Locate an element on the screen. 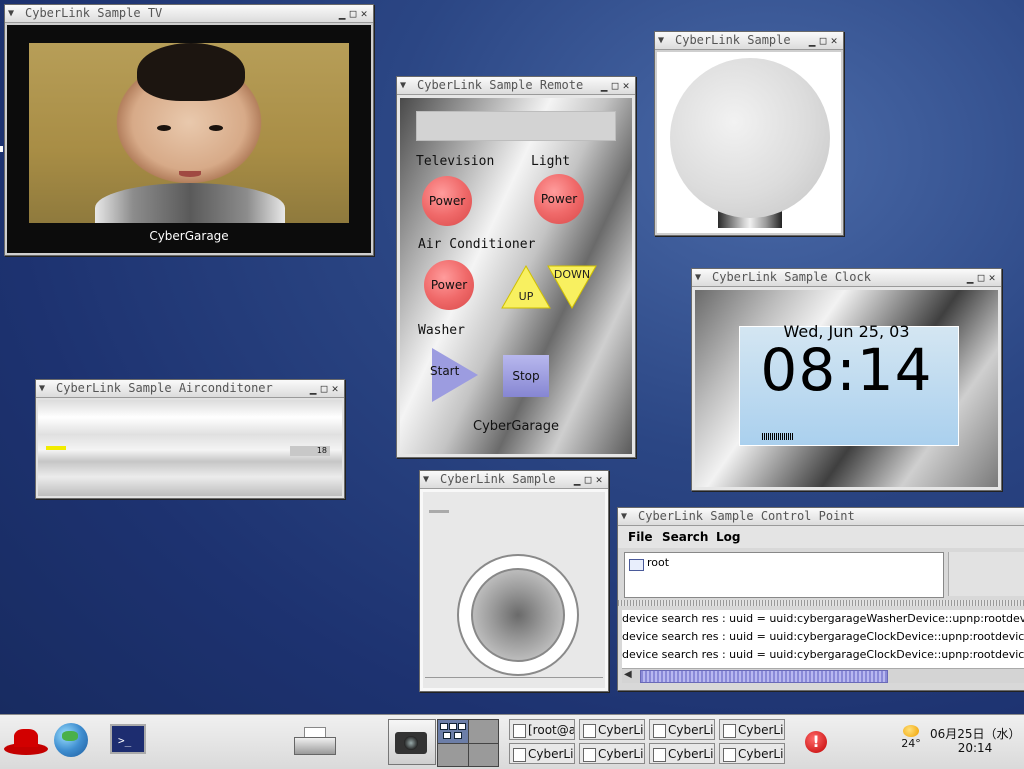  printer-icon is located at coordinates (315, 742).